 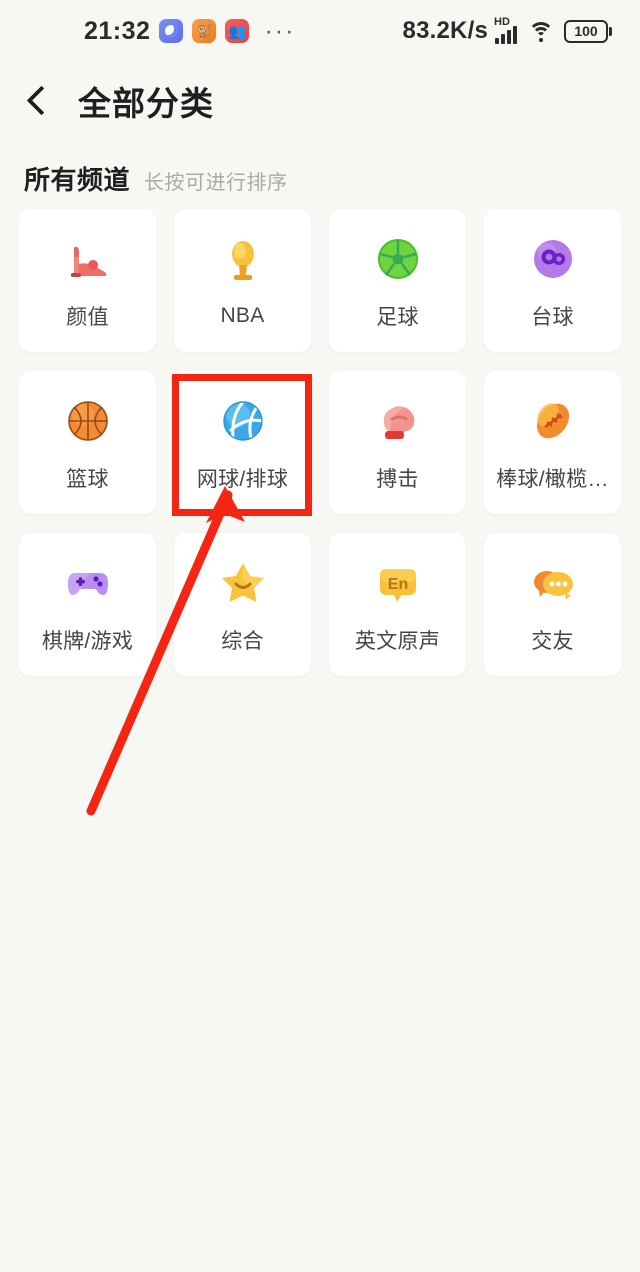 What do you see at coordinates (87, 317) in the screenshot?
I see `channel-label: 颜值` at bounding box center [87, 317].